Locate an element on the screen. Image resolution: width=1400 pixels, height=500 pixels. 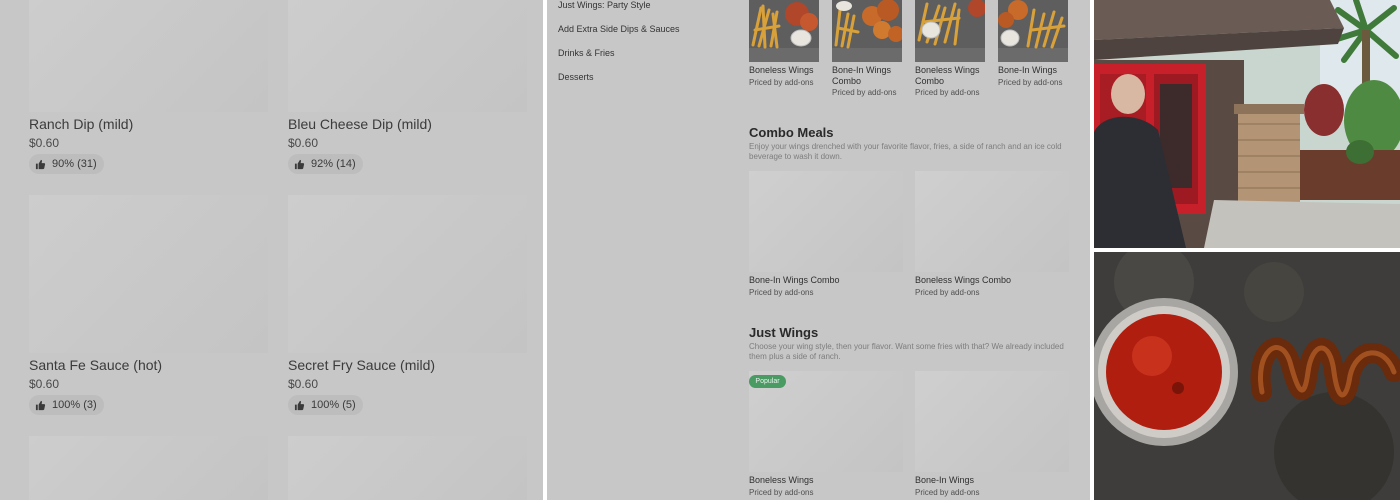
storefront-photo is located at coordinates (1247, 124).